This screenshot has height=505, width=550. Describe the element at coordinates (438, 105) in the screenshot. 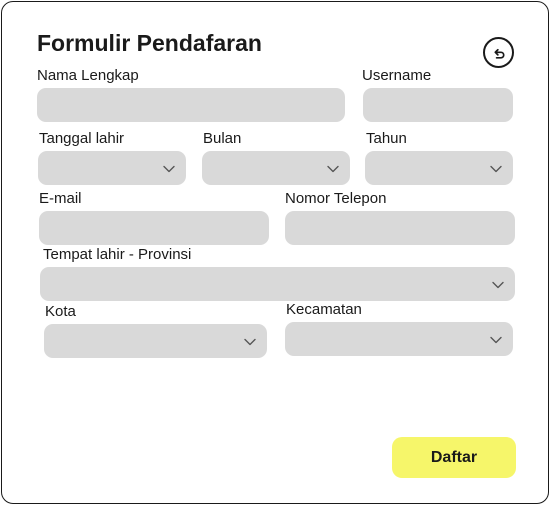

I see `username-input` at that location.